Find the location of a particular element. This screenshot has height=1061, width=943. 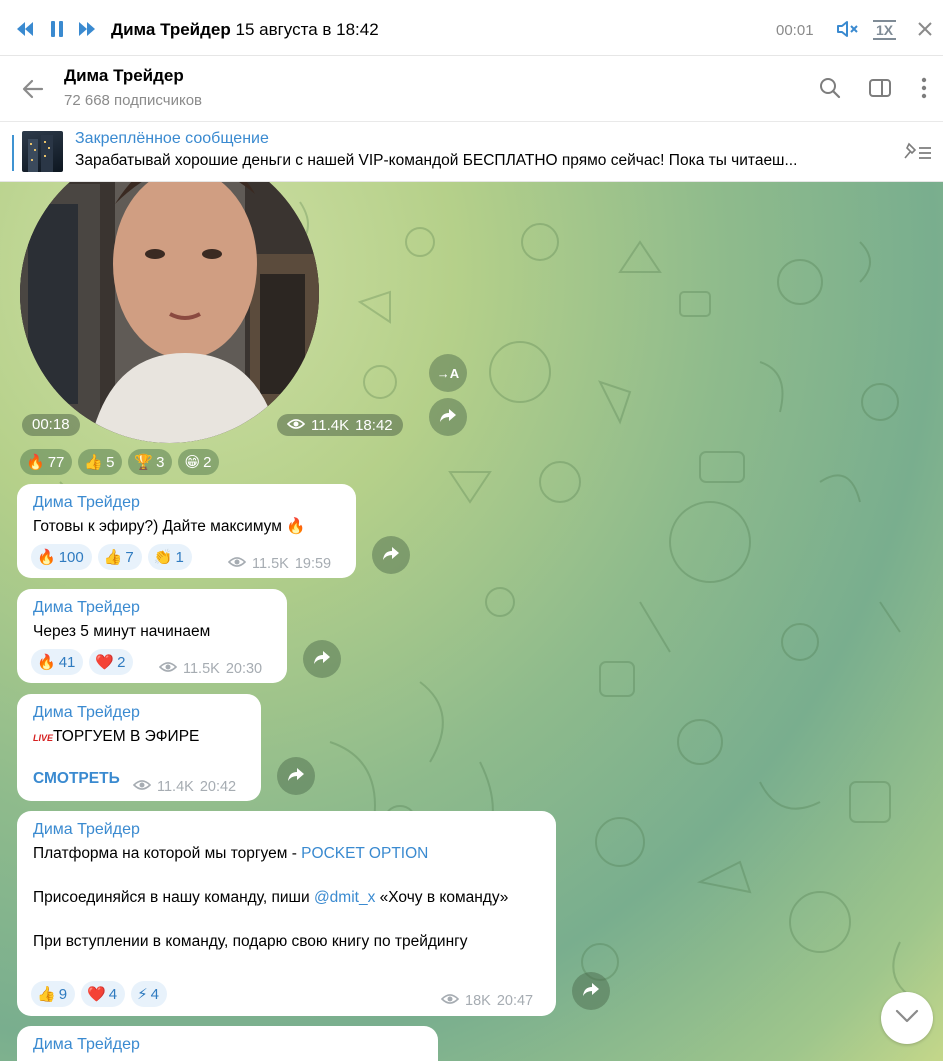

search-icon is located at coordinates (830, 88).